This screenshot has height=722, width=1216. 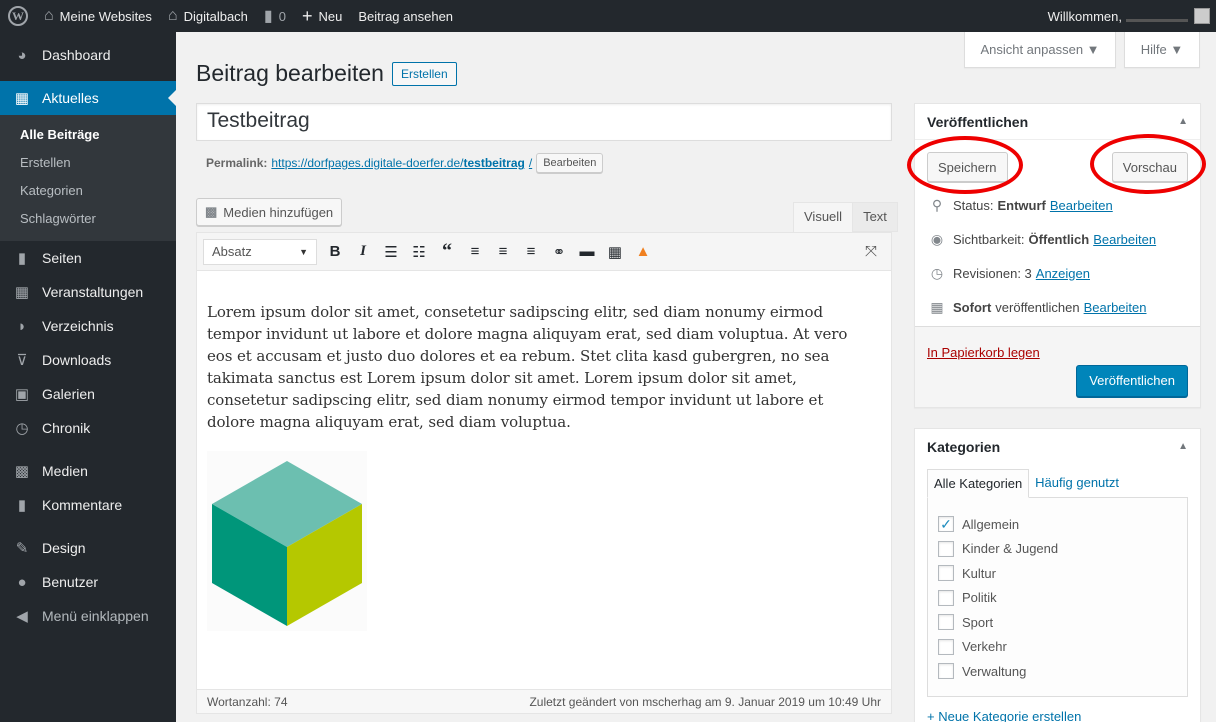 I want to click on my-sites-menu: ⌂ Meine Websites, so click(x=98, y=16).